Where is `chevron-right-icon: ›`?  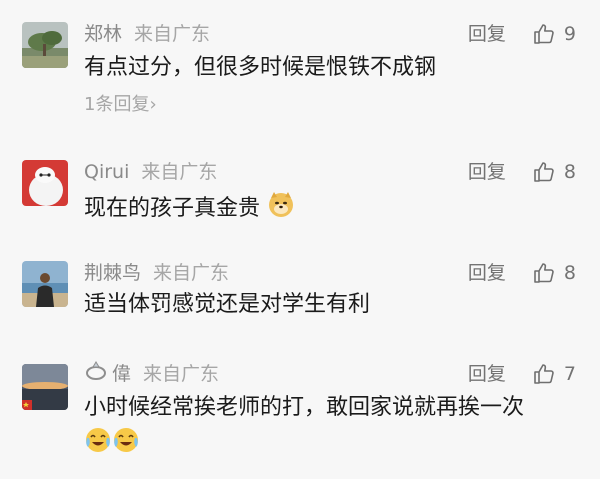 chevron-right-icon: › is located at coordinates (153, 104).